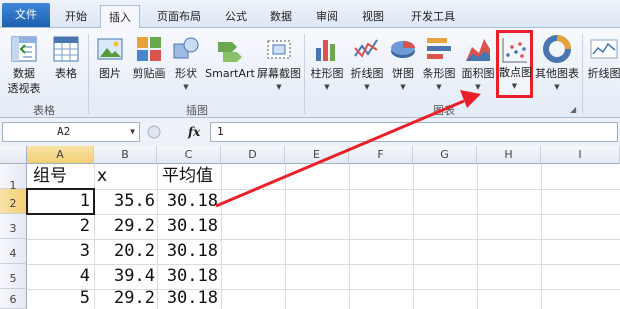  I want to click on area-chart-icon, so click(478, 50).